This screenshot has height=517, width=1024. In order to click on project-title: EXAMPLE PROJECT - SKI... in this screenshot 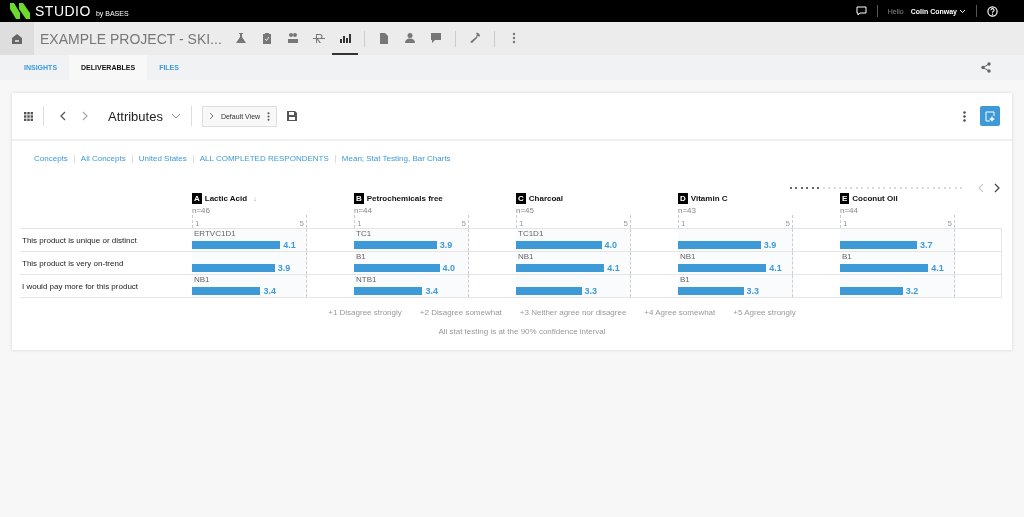, I will do `click(131, 38)`.